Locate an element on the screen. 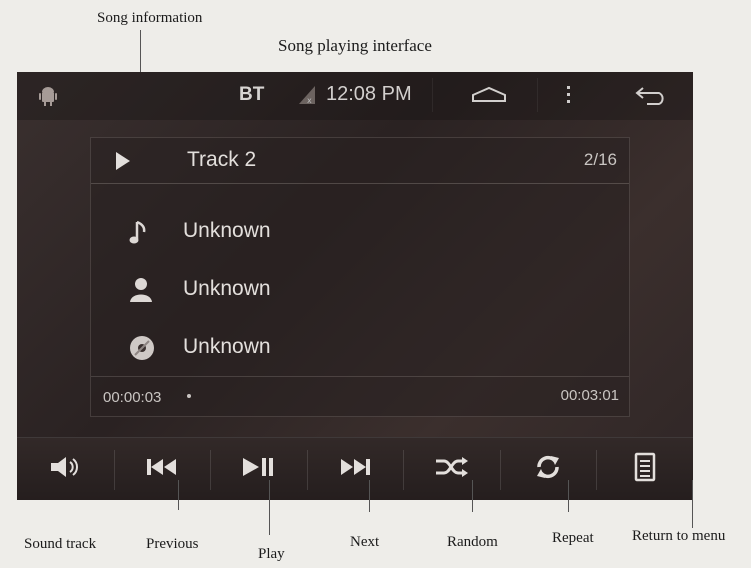  progress-indicator is located at coordinates (189, 396).